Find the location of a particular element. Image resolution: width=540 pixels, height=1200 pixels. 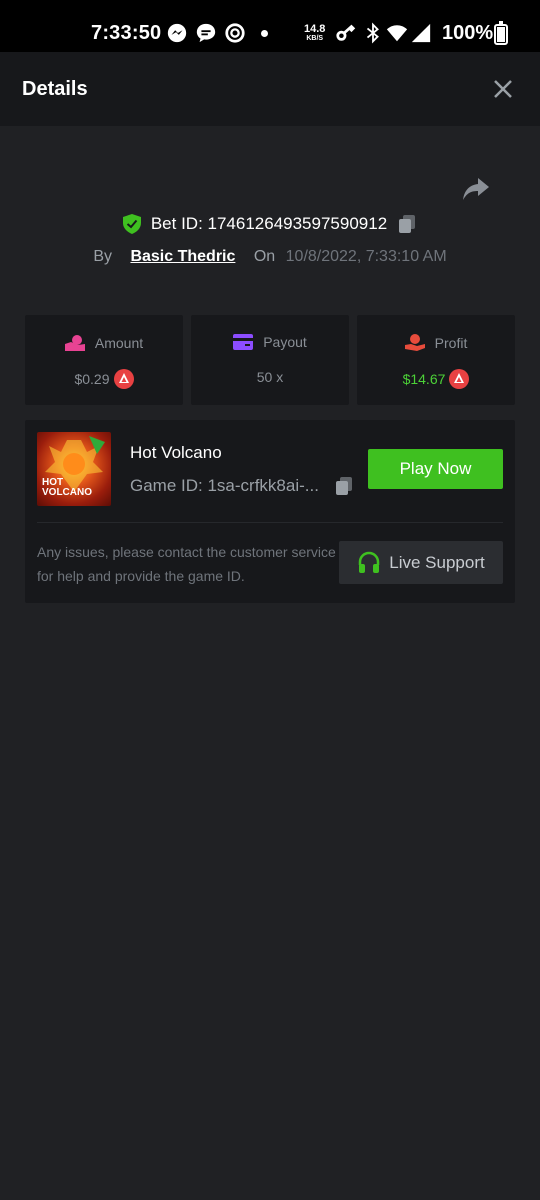

amount-label: Amount is located at coordinates (119, 343).